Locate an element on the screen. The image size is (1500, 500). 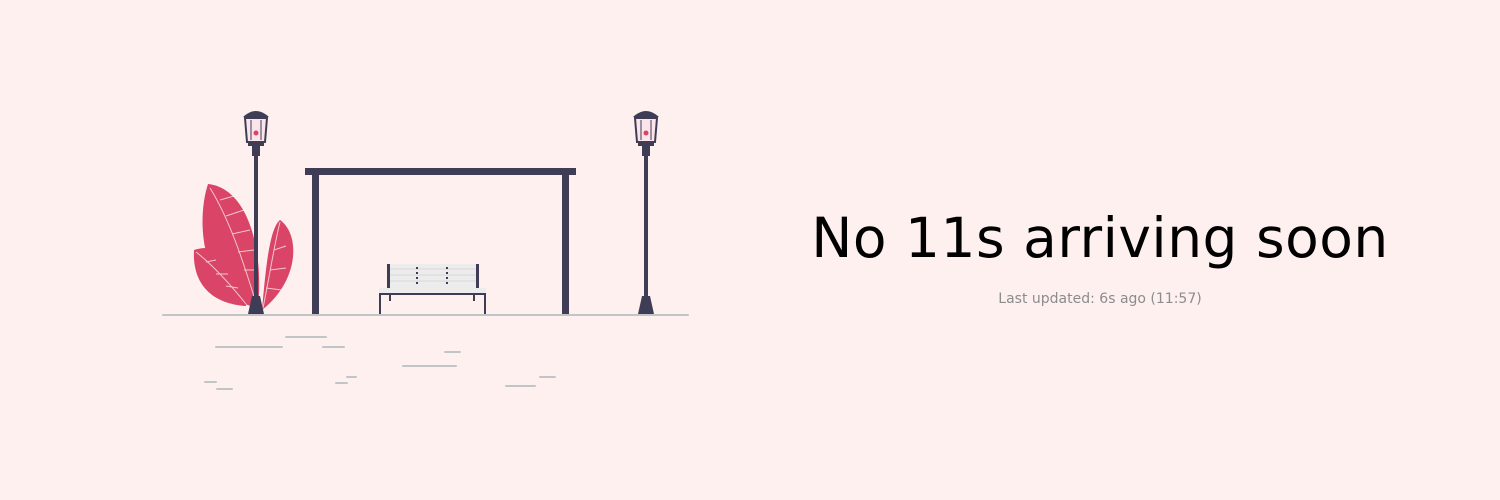
last-updated-text: Last updated: 6s ago (11:57) is located at coordinates (1100, 299).